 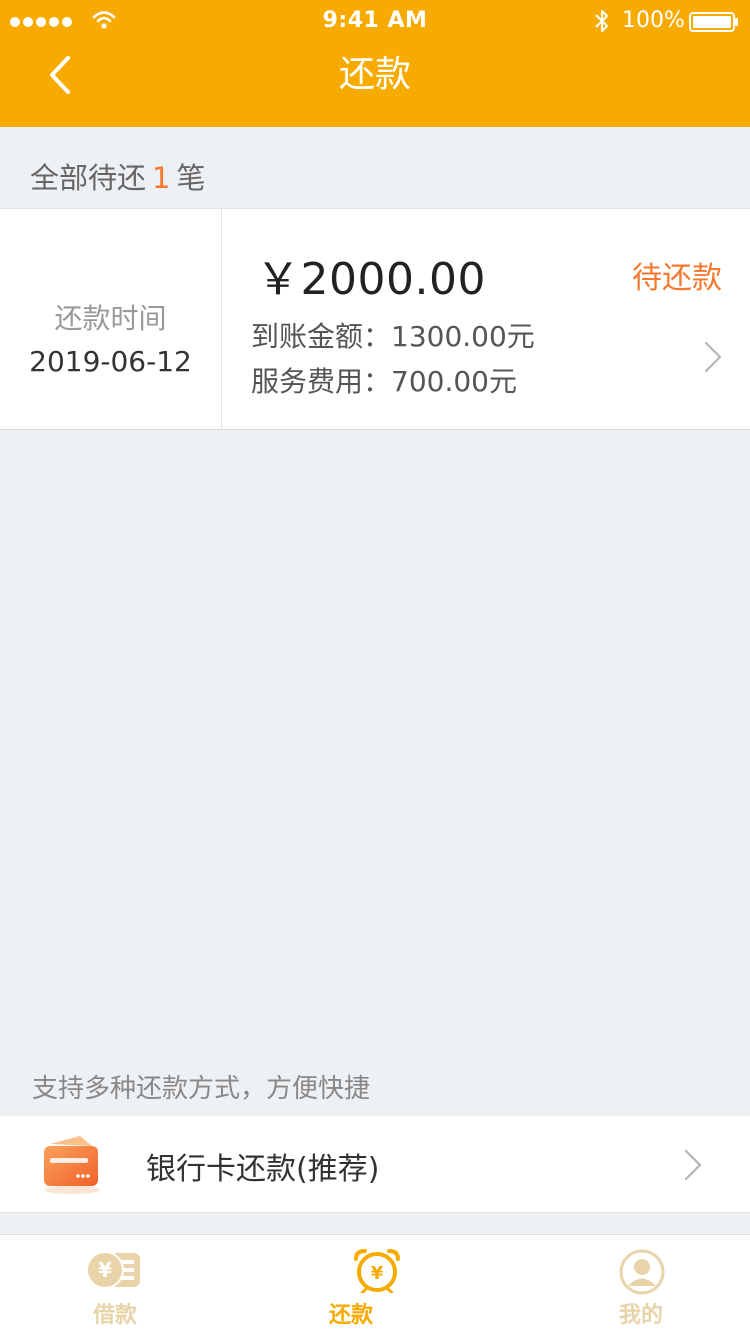 I want to click on page-title: 还款, so click(x=374, y=74).